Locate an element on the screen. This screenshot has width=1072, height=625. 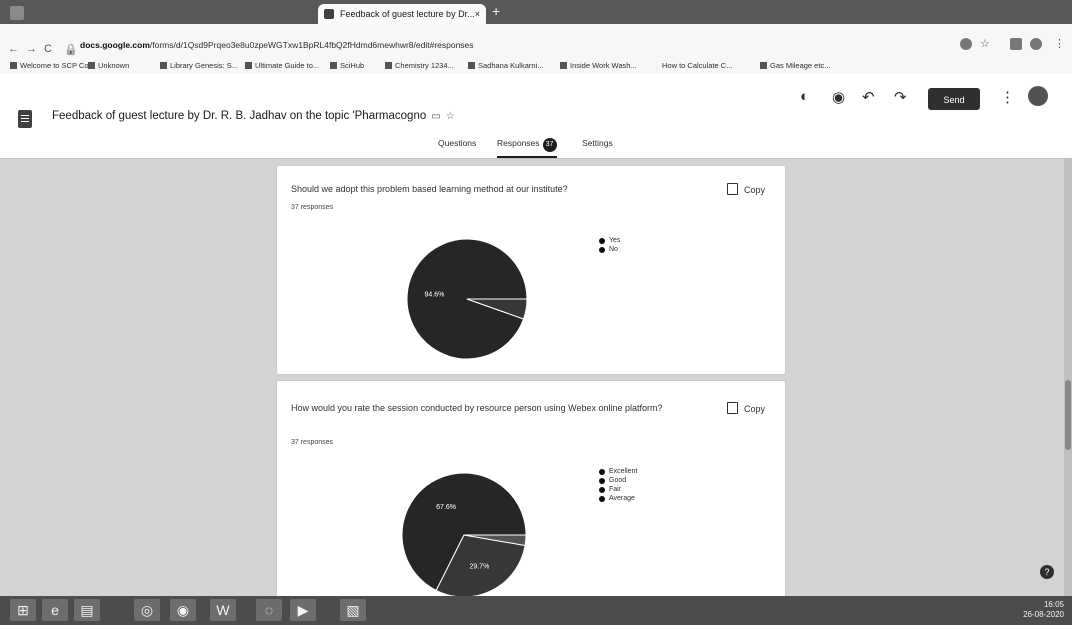
browser-tab-active: Feedback of guest lecture by Dr... × is located at coordinates (402, 14).